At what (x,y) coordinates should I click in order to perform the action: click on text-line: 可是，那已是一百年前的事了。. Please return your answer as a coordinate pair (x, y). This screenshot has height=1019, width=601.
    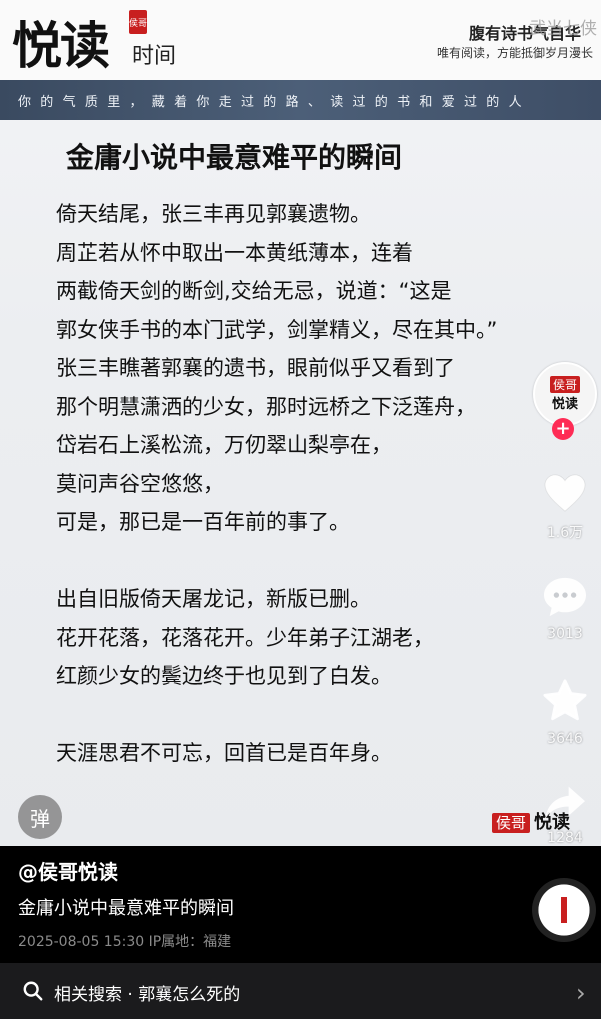
    Looking at the image, I should click on (203, 522).